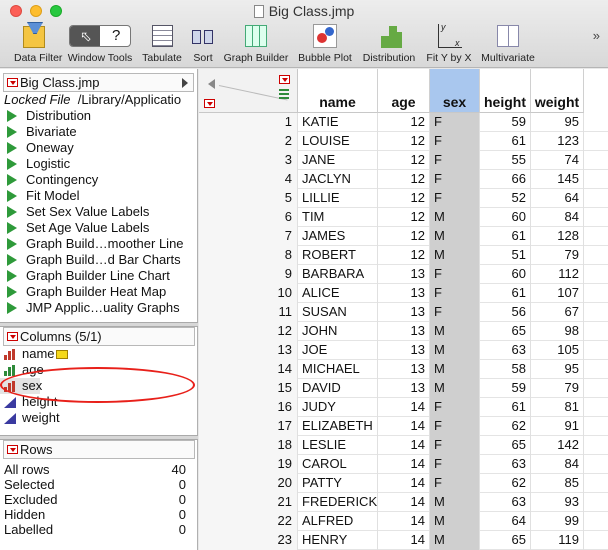 The width and height of the screenshot is (608, 550). What do you see at coordinates (248, 369) in the screenshot?
I see `row-number: 14` at bounding box center [248, 369].